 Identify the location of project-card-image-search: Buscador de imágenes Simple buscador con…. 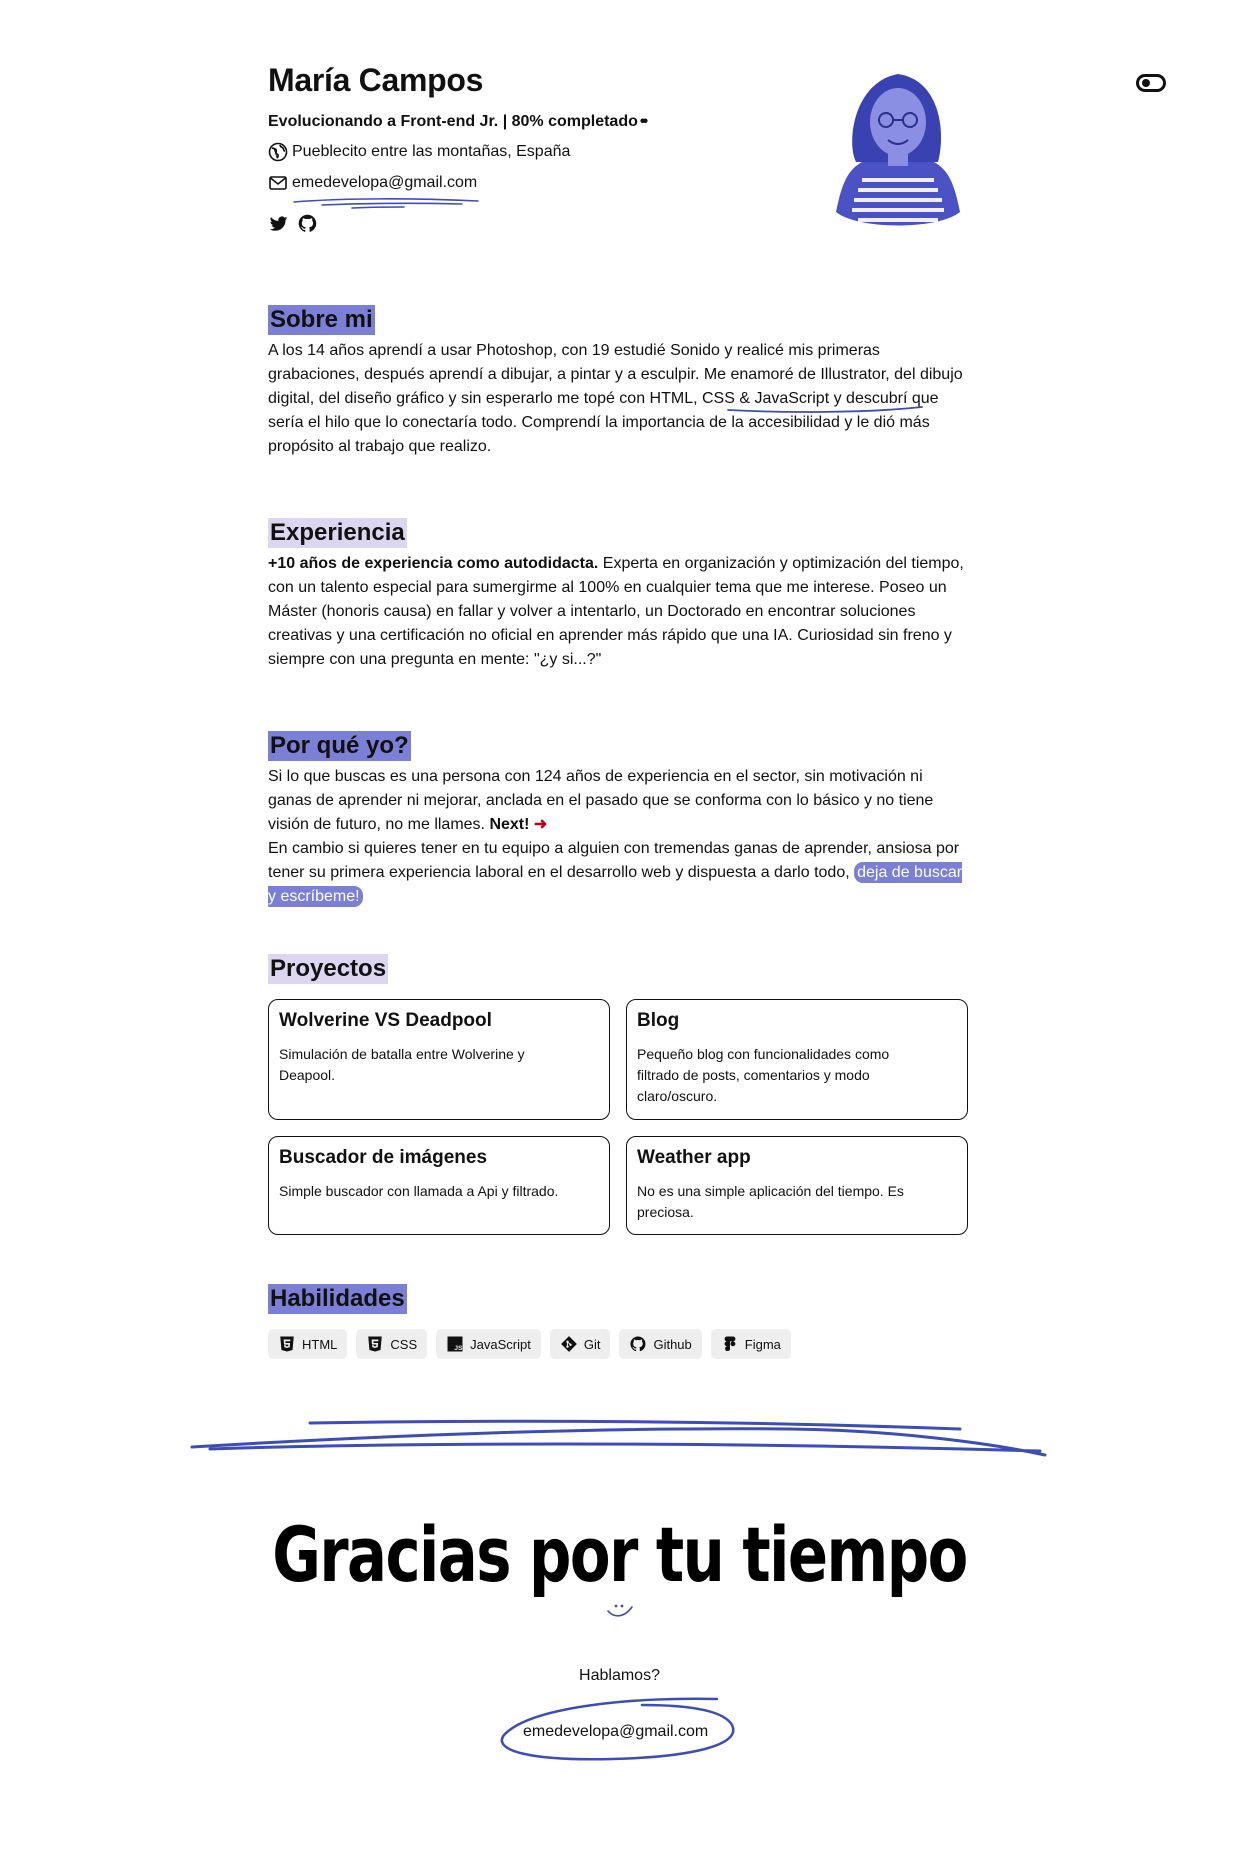
(439, 1185).